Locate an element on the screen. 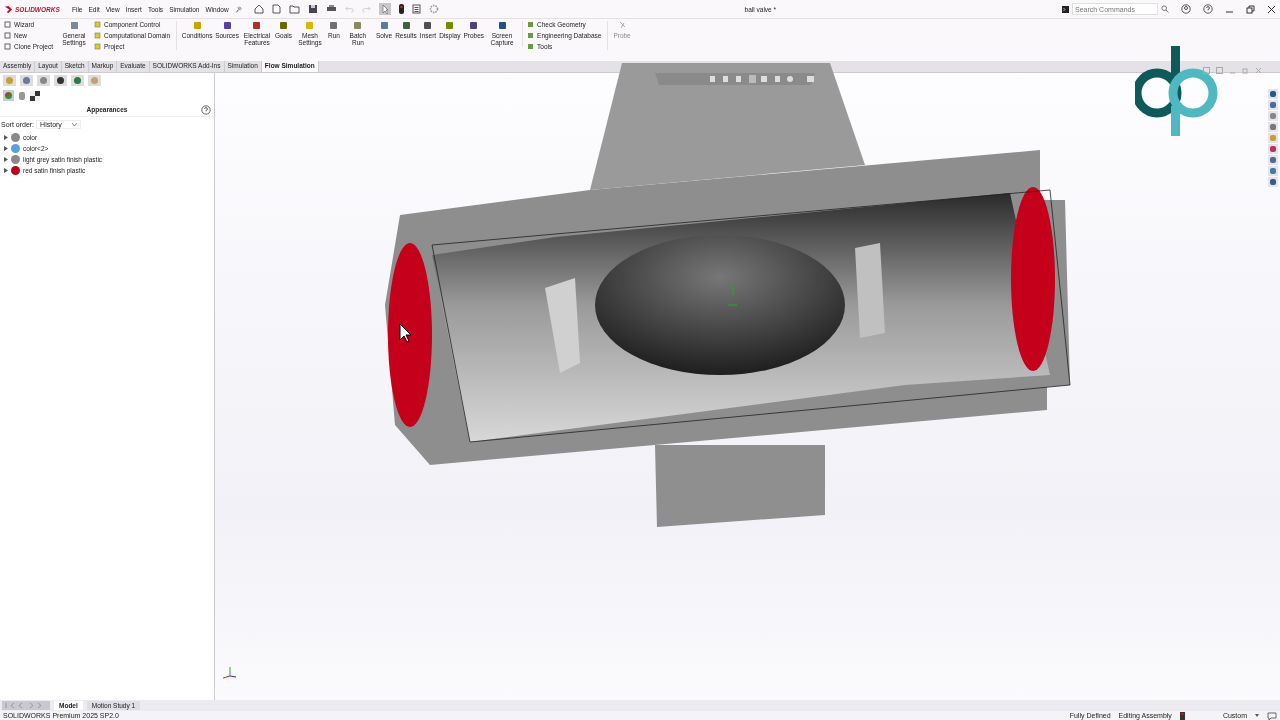  logo-icon is located at coordinates (1177, 92).